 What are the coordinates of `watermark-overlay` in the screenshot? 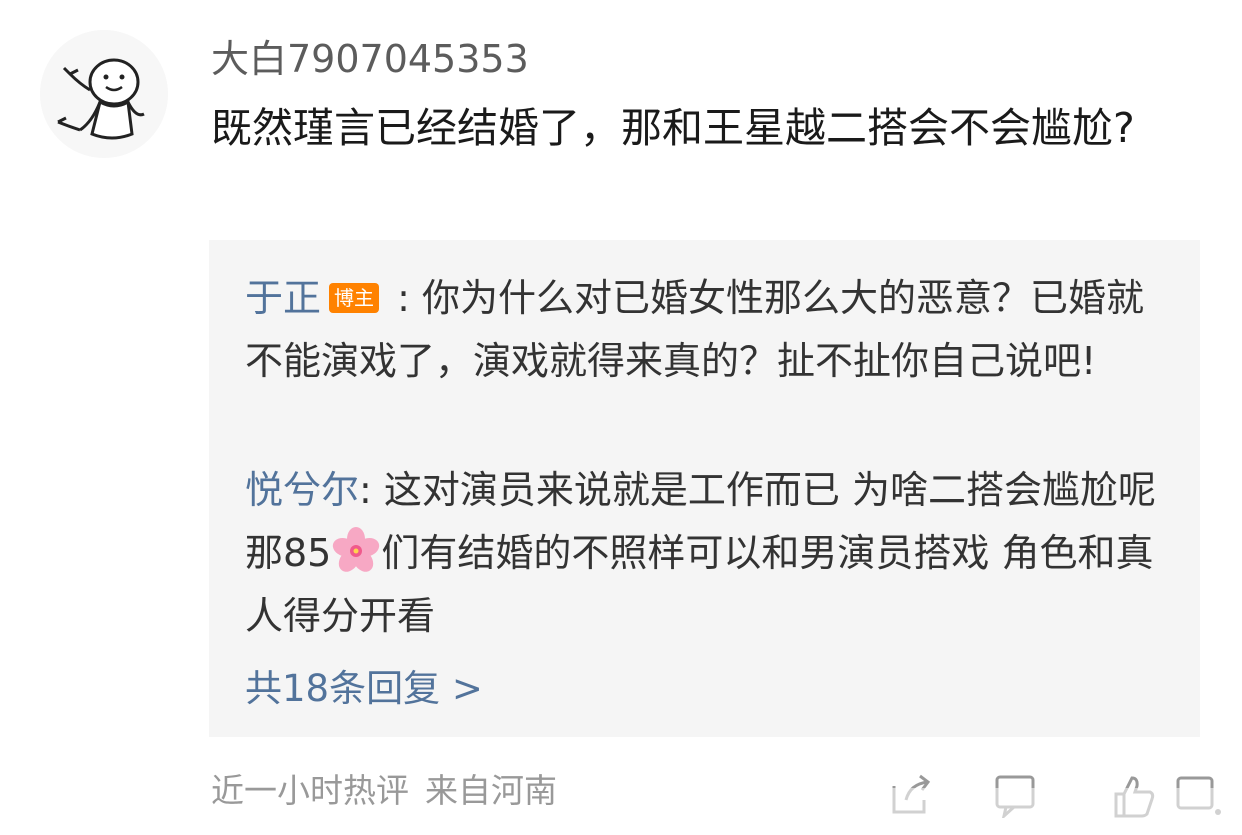 It's located at (1063, 806).